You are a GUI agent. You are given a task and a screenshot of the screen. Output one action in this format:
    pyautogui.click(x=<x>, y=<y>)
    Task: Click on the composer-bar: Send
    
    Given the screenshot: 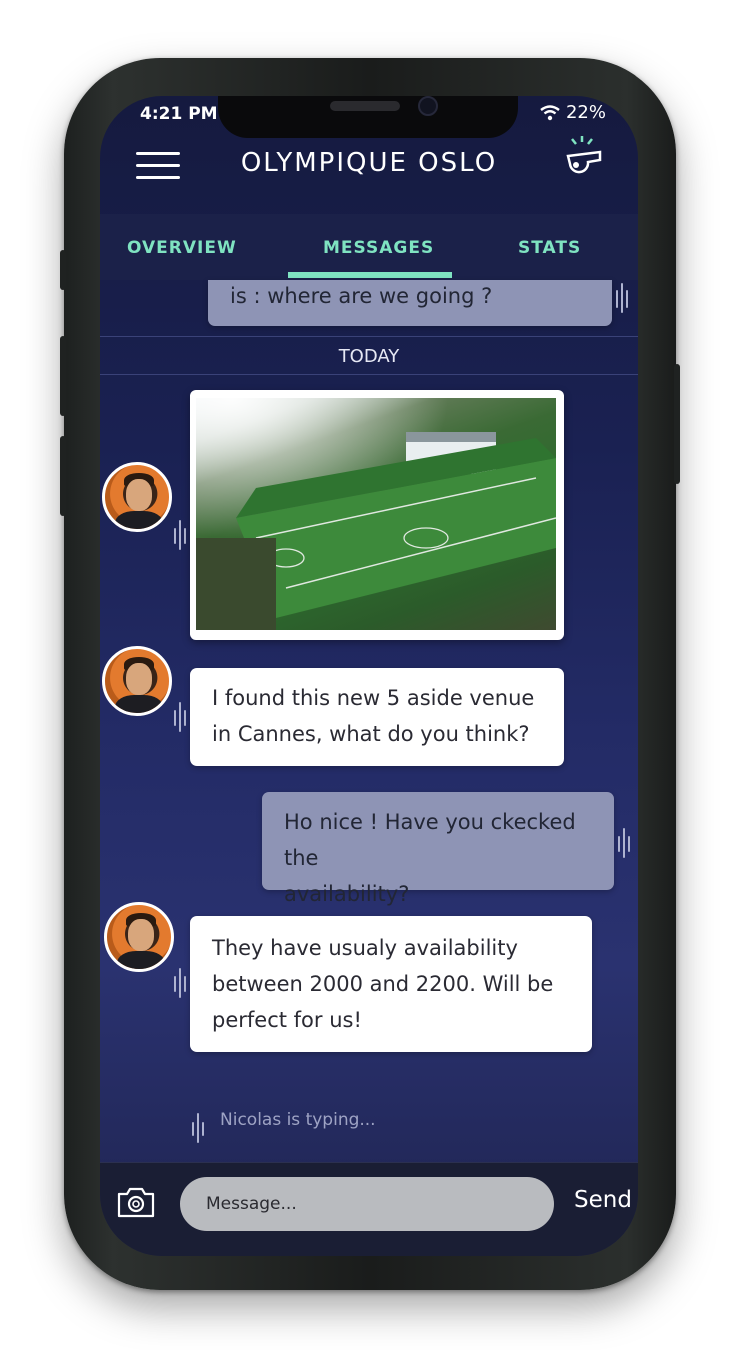 What is the action you would take?
    pyautogui.click(x=369, y=1209)
    